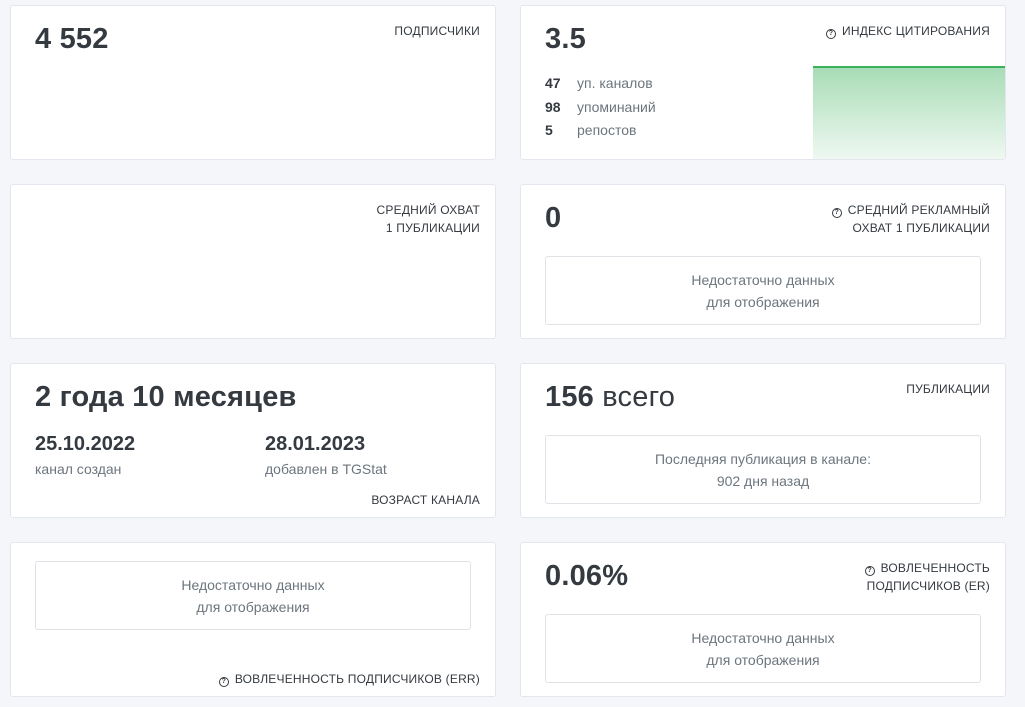  Describe the element at coordinates (78, 469) in the screenshot. I see `created-date-label: канал создан` at that location.